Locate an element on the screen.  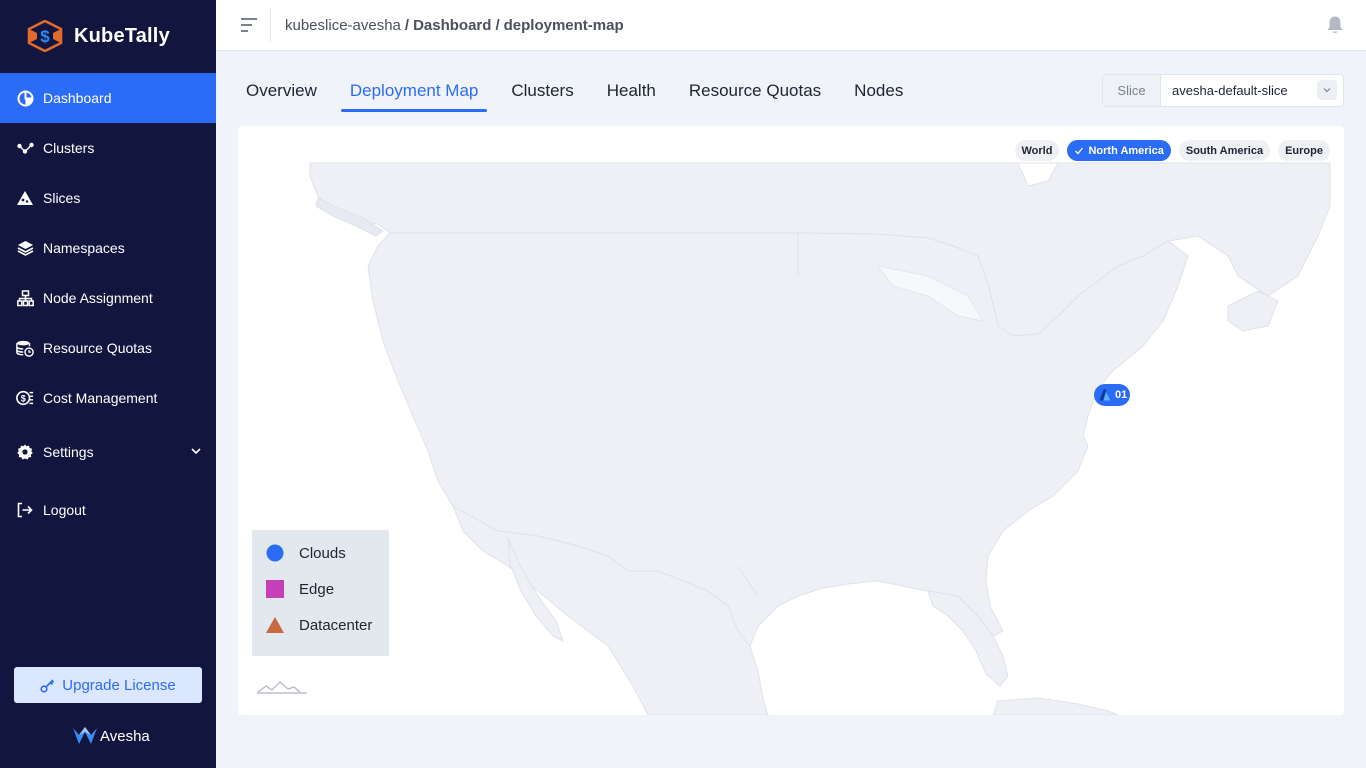
chip-europe: Europe is located at coordinates (1304, 150).